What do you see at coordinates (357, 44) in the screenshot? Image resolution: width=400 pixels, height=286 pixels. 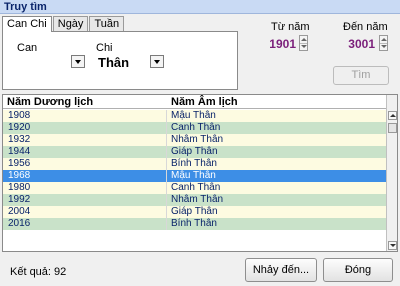 I see `to-year-input: 3001` at bounding box center [357, 44].